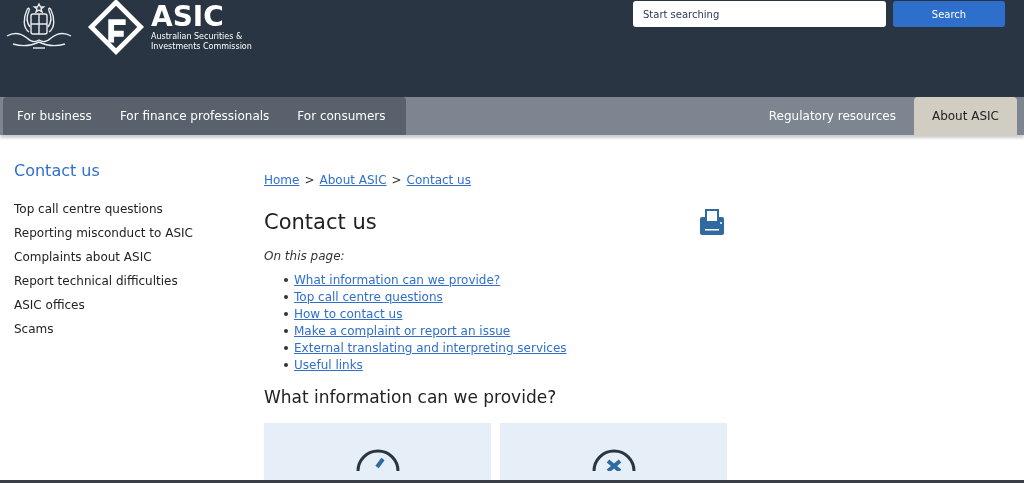  I want to click on brand-subtitle: Investments Commission, so click(201, 47).